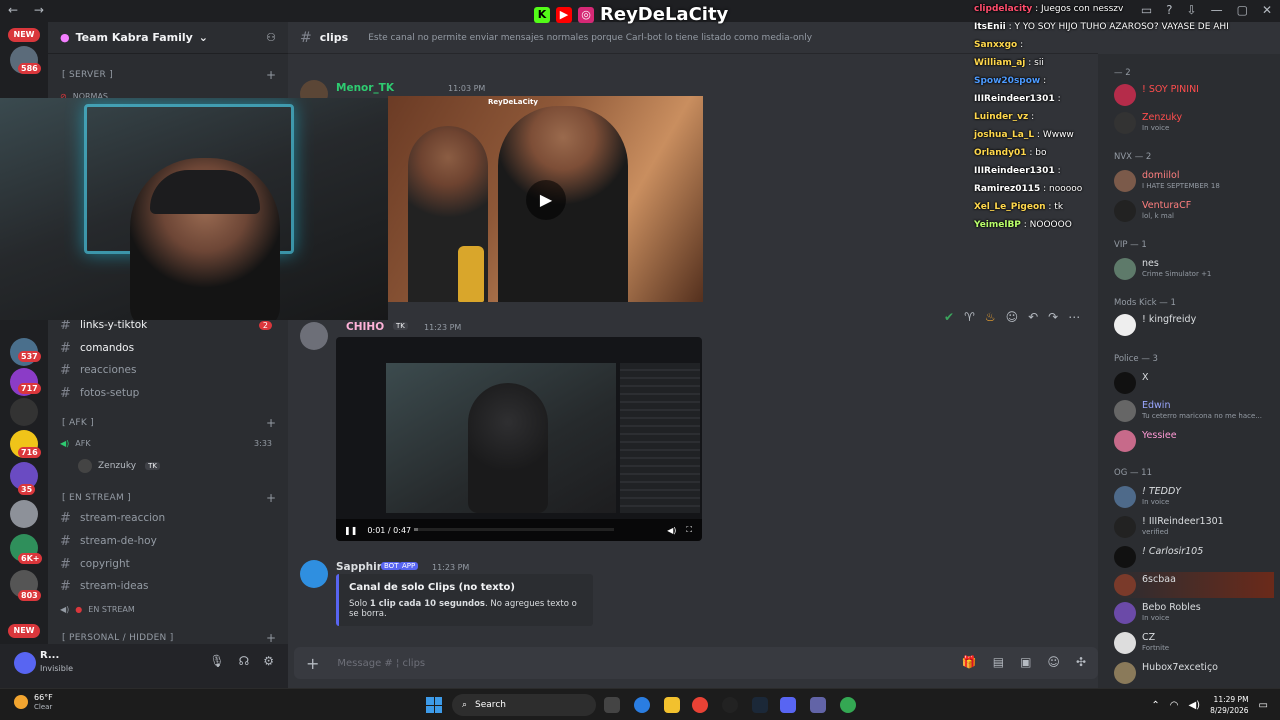 The width and height of the screenshot is (1280, 720). What do you see at coordinates (1155, 705) in the screenshot?
I see `chevron-up-icon: ⌃` at bounding box center [1155, 705].